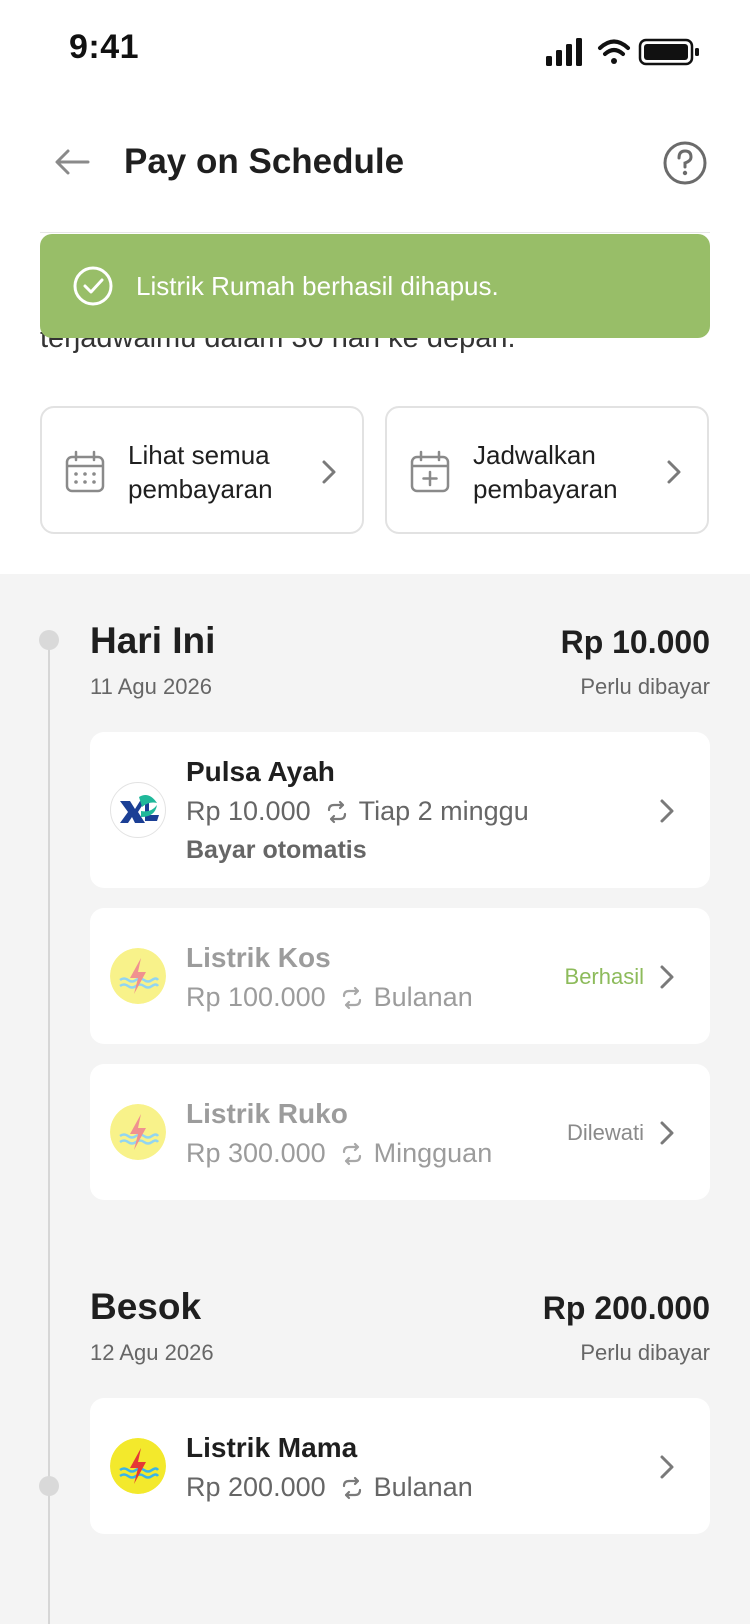 The width and height of the screenshot is (750, 1624). I want to click on bill-frequency: Mingguan, so click(433, 1153).